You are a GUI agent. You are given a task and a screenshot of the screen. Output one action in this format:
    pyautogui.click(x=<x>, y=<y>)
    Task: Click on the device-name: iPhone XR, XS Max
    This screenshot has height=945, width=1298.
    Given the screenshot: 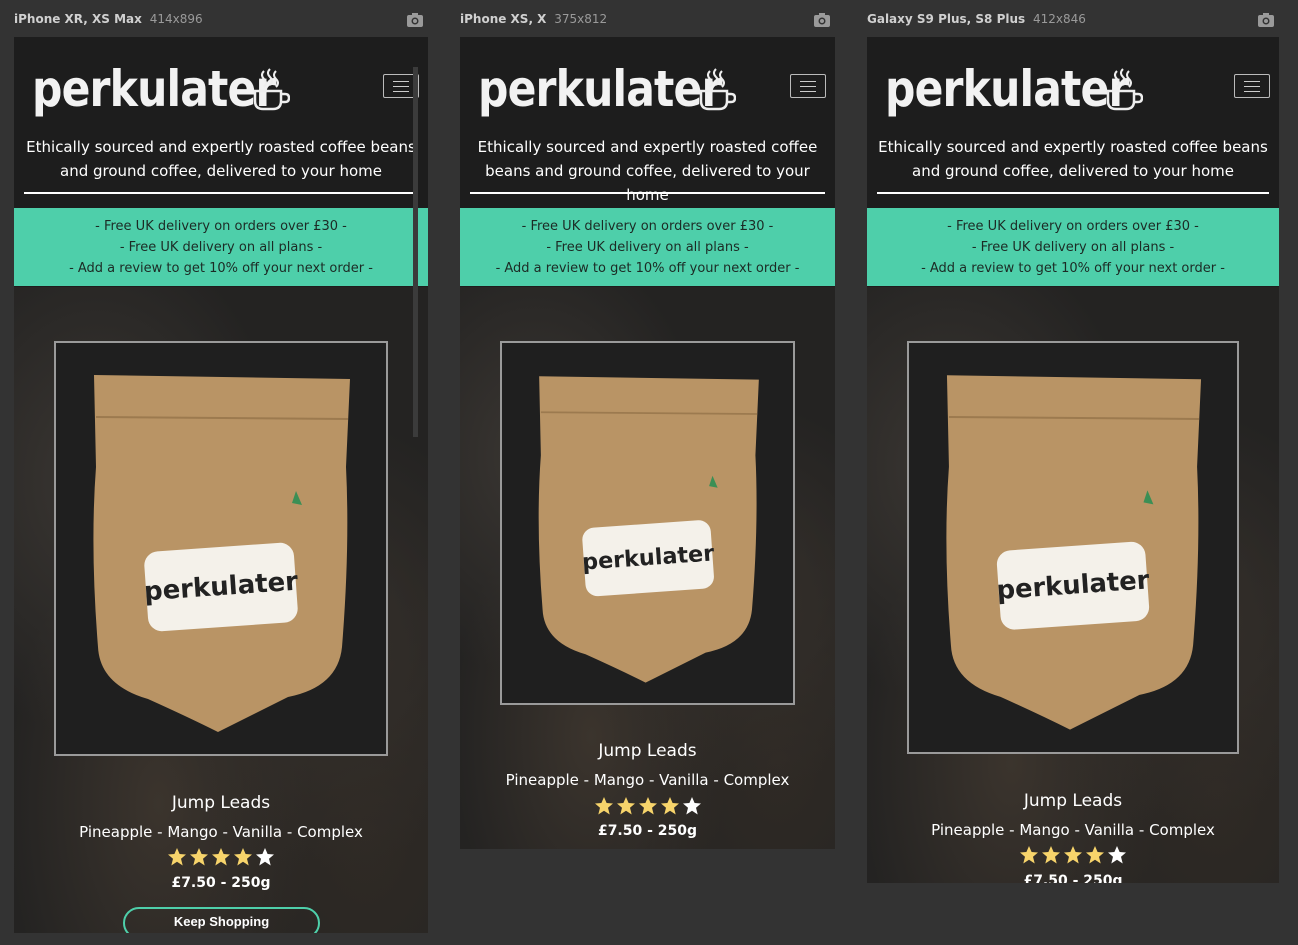 What is the action you would take?
    pyautogui.click(x=78, y=19)
    